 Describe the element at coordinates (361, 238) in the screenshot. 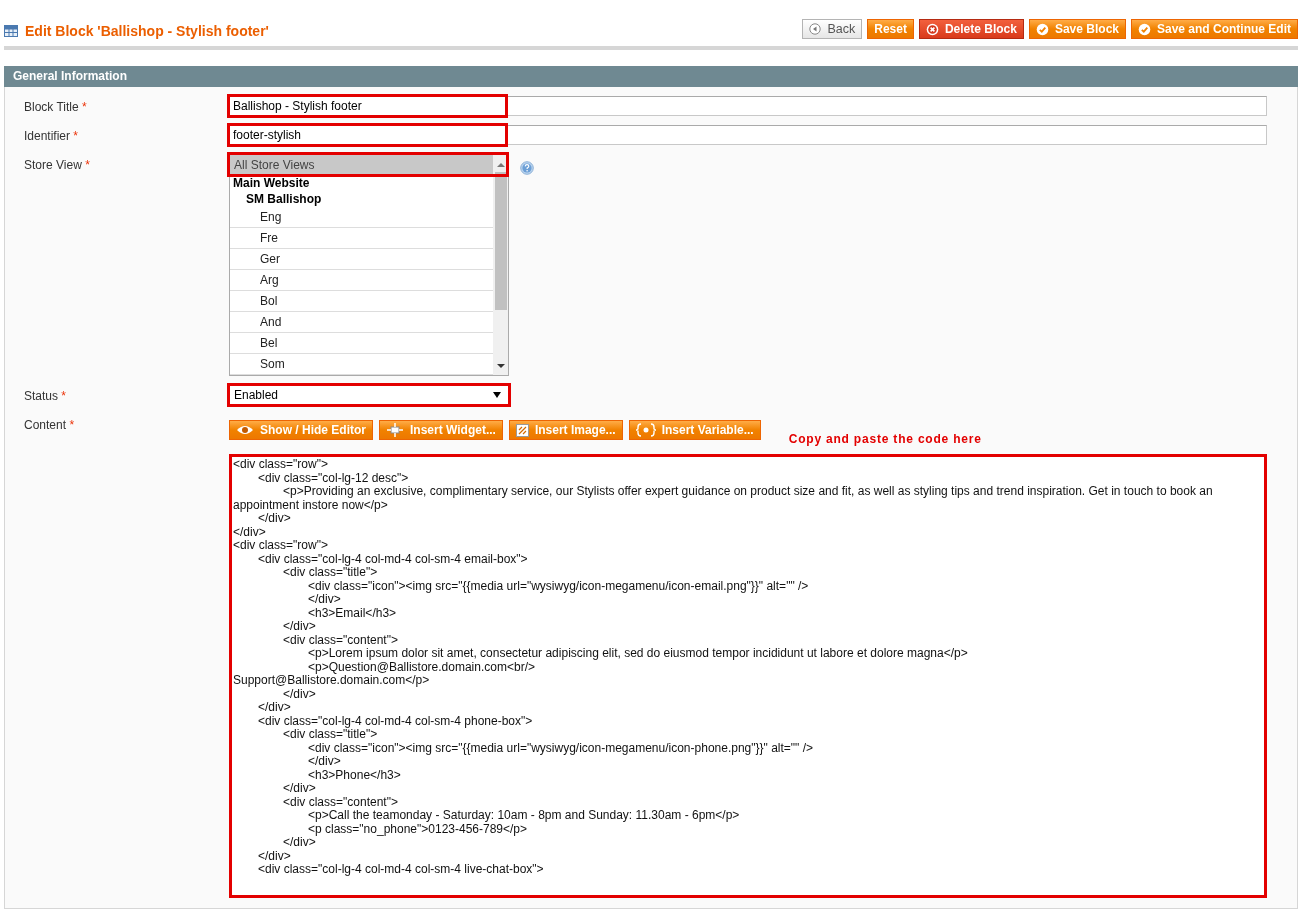

I see `store-option: Fre` at that location.